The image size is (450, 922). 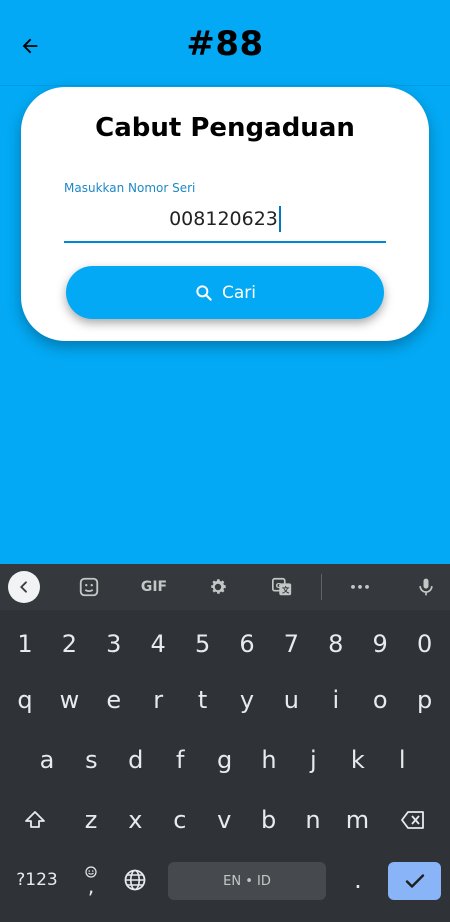 What do you see at coordinates (291, 700) in the screenshot?
I see `key-u: u` at bounding box center [291, 700].